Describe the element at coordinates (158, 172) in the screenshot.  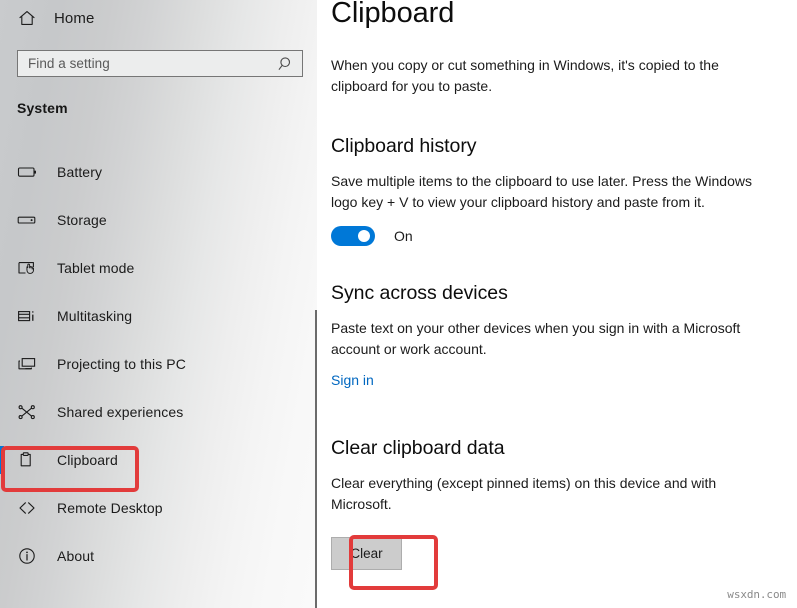
I see `sidebar-item-battery: Battery` at that location.